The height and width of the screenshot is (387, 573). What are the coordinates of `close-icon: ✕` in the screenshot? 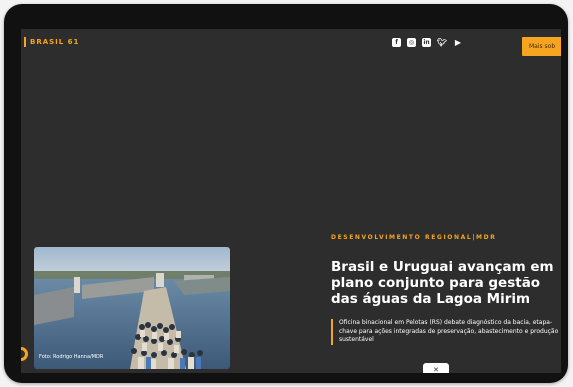 It's located at (436, 368).